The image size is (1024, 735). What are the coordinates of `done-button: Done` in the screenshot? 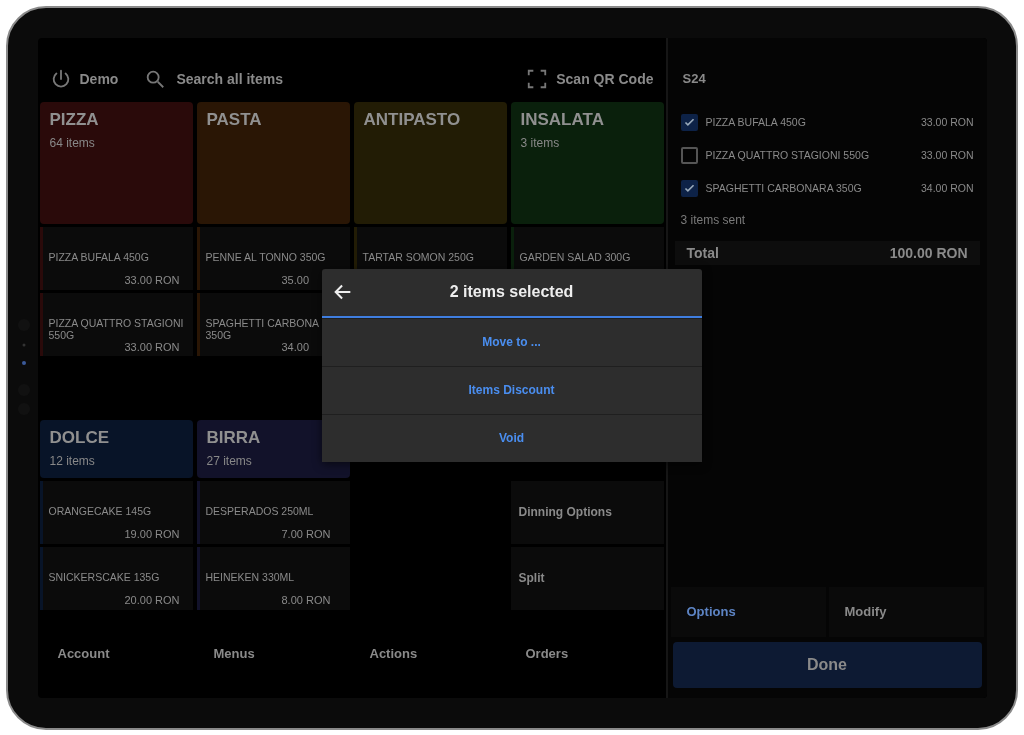 It's located at (827, 664).